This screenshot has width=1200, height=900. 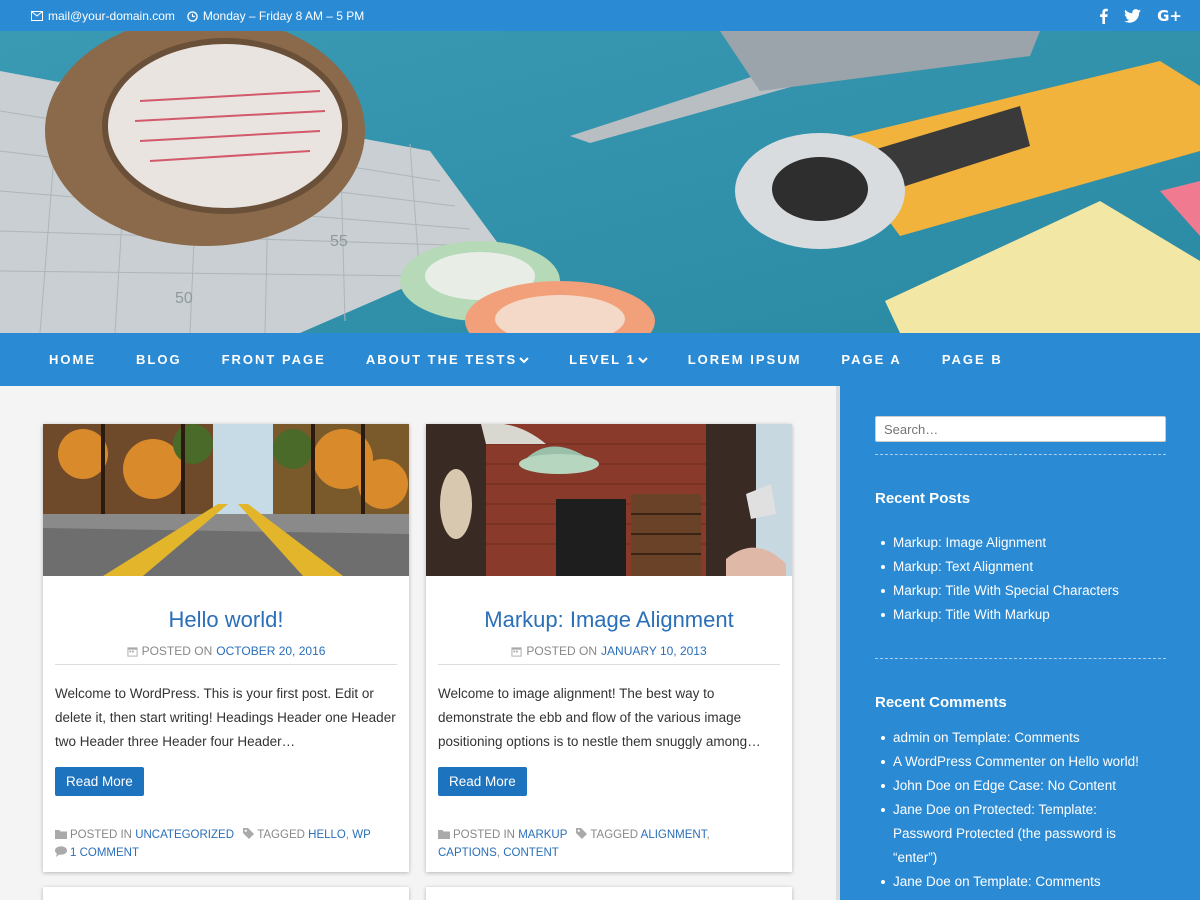 I want to click on post-date: JANUARY 10, 2013, so click(x=654, y=651).